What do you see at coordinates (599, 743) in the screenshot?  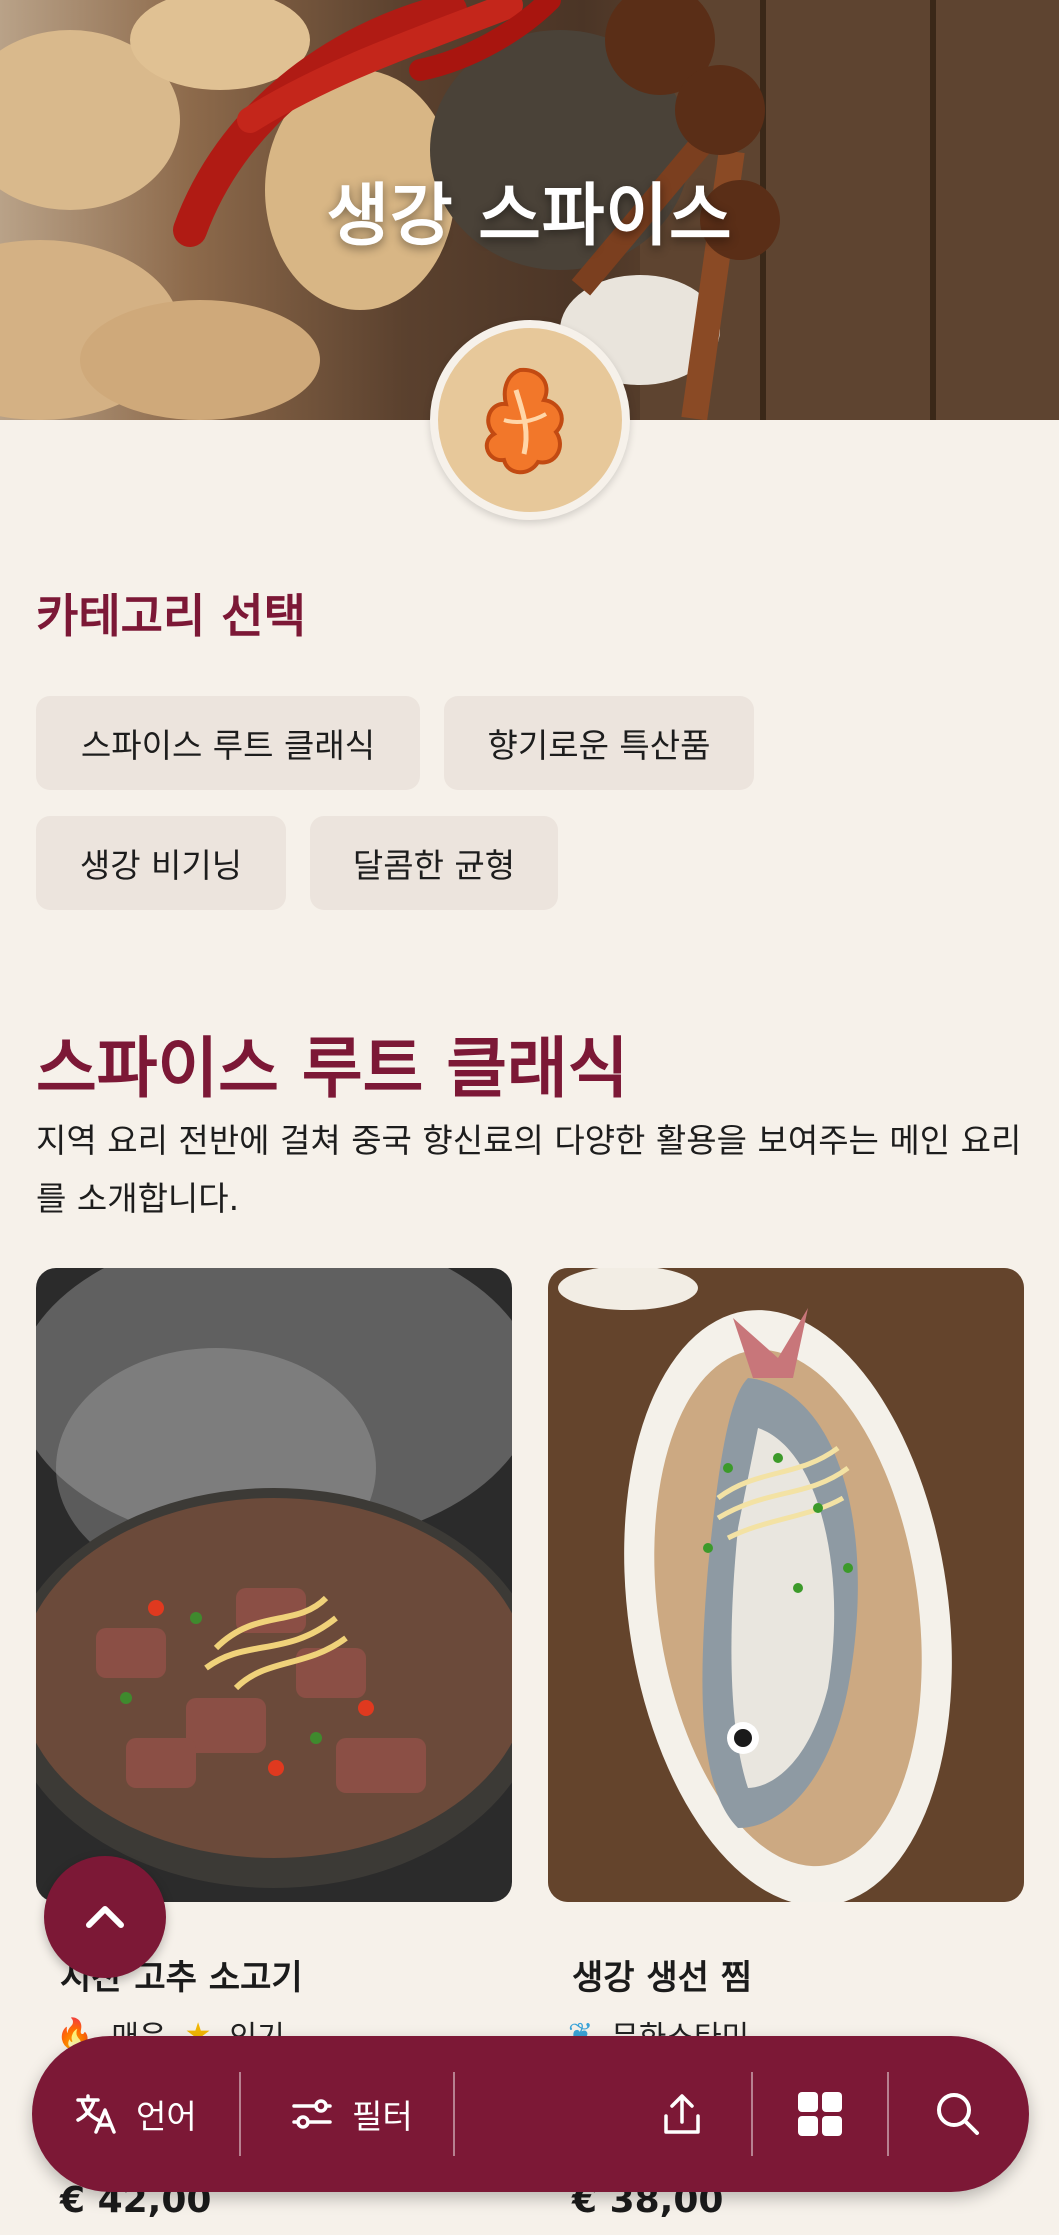 I see `chip-aromatic-specialties: 향기로운 특산품` at bounding box center [599, 743].